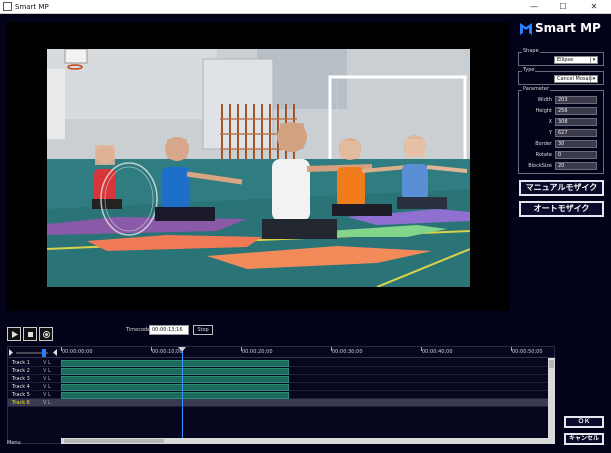  What do you see at coordinates (543, 155) in the screenshot?
I see `param-label: Rotate` at bounding box center [543, 155].